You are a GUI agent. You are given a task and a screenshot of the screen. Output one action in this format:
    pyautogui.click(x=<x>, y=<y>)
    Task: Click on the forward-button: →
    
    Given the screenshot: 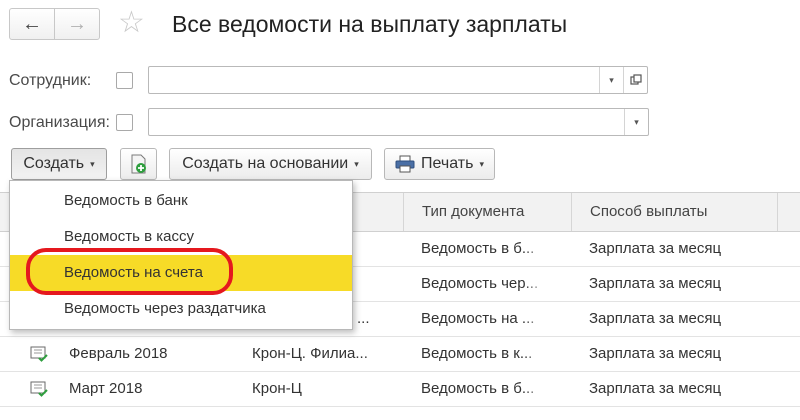 What is the action you would take?
    pyautogui.click(x=76, y=24)
    